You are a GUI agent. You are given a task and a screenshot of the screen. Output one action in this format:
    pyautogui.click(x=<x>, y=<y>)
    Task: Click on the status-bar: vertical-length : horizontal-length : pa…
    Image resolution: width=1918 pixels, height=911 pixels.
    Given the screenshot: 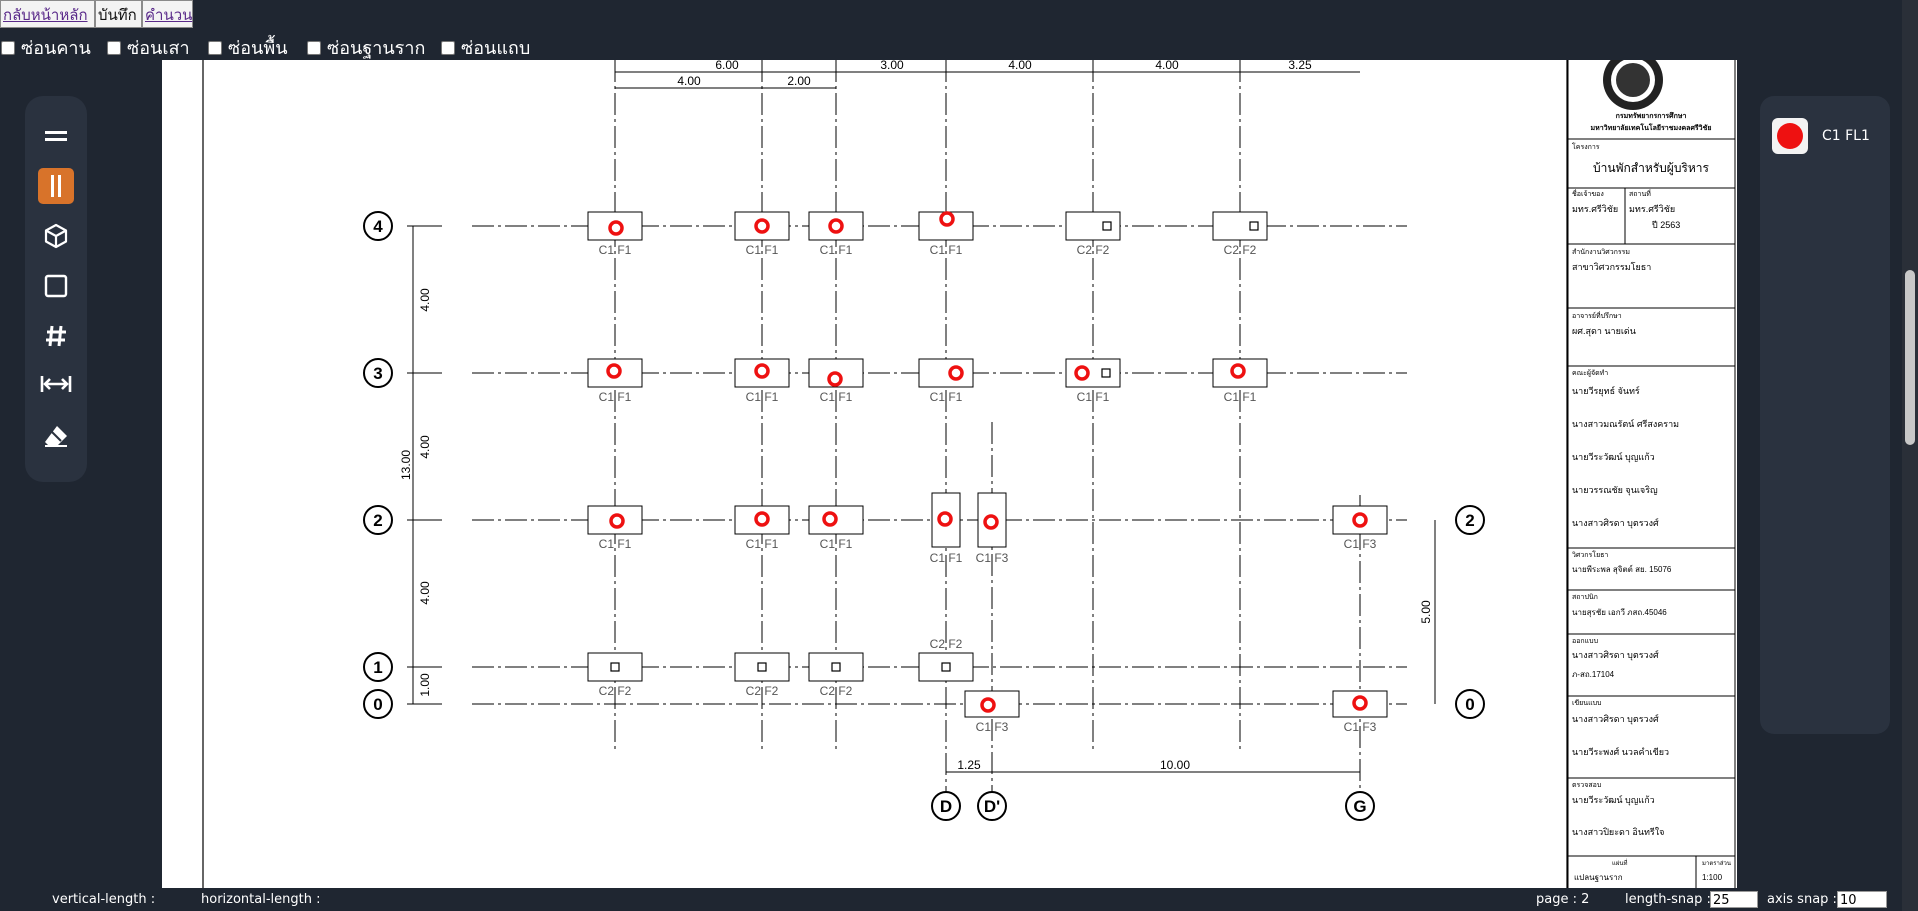 What is the action you would take?
    pyautogui.click(x=959, y=899)
    